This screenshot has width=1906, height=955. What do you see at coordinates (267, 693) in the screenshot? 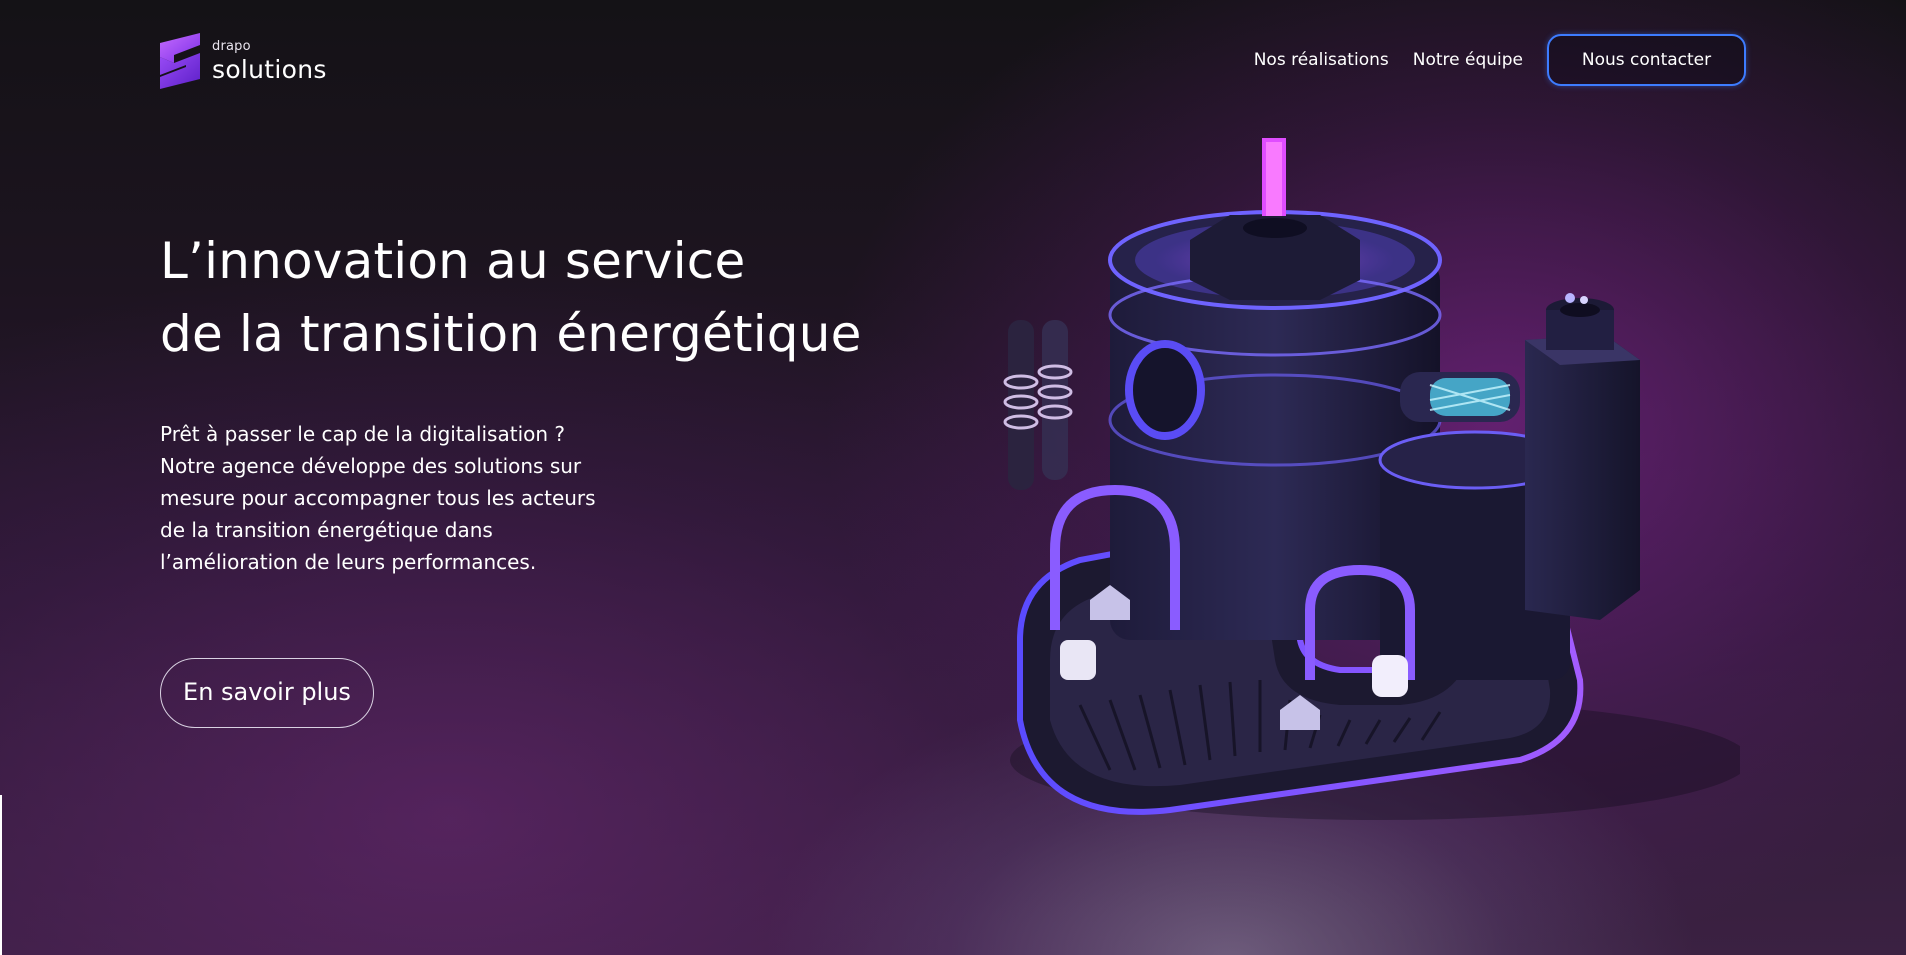
I see `learn-more-button: En savoir plus` at bounding box center [267, 693].